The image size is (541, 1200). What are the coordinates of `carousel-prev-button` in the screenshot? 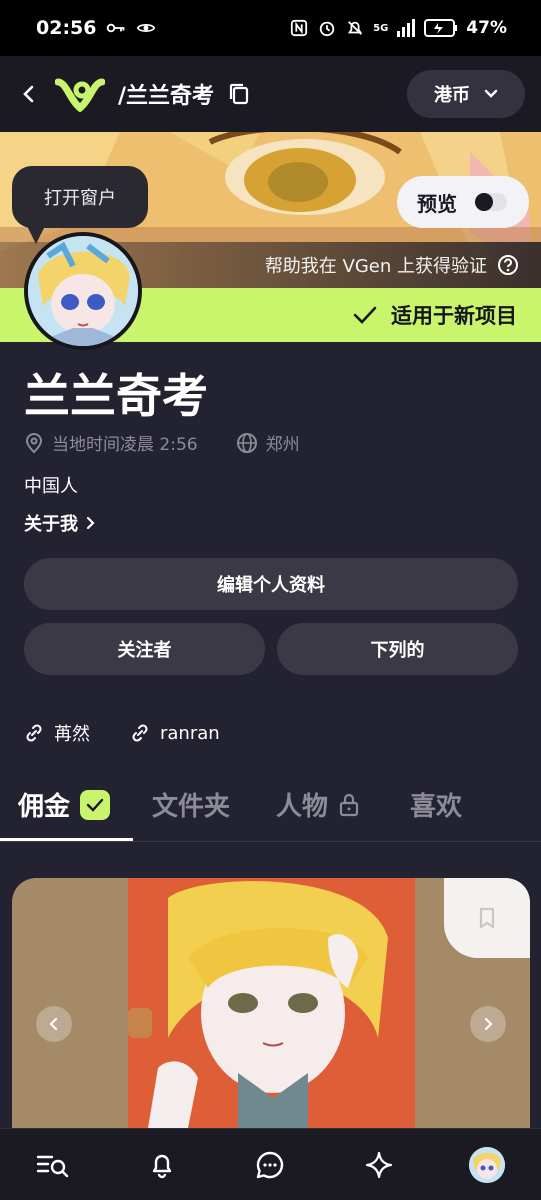 It's located at (54, 1024).